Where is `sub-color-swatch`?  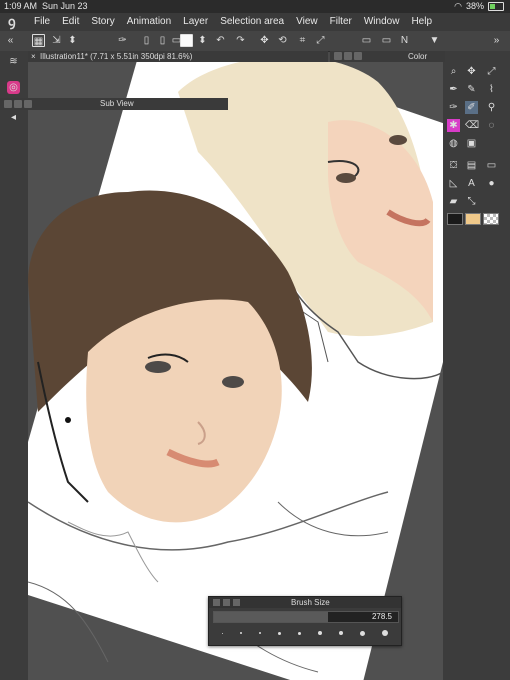 sub-color-swatch is located at coordinates (473, 219).